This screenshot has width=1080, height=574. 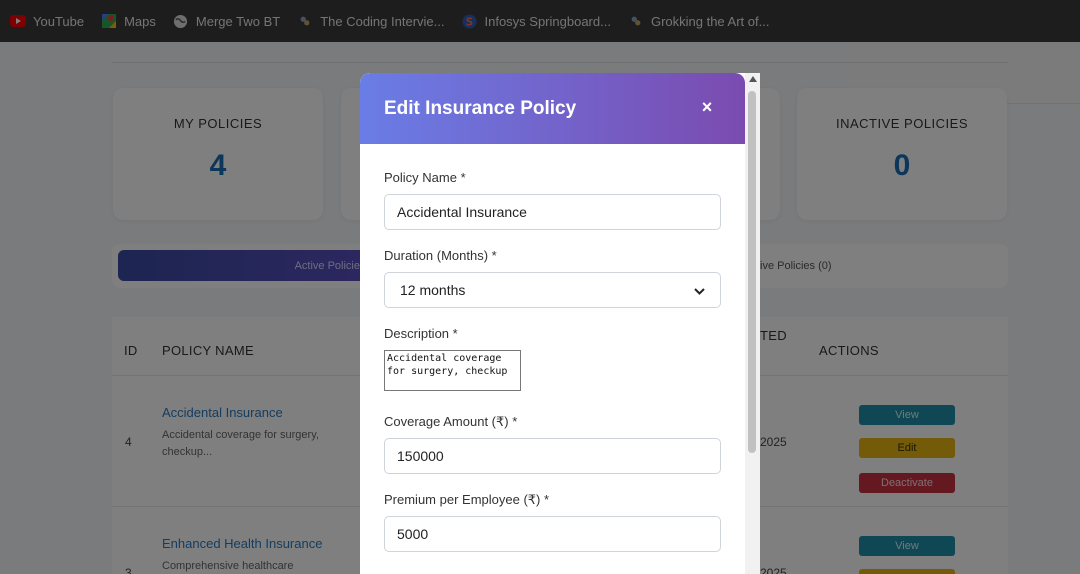 What do you see at coordinates (440, 255) in the screenshot?
I see `duration-label: Duration (Months) *` at bounding box center [440, 255].